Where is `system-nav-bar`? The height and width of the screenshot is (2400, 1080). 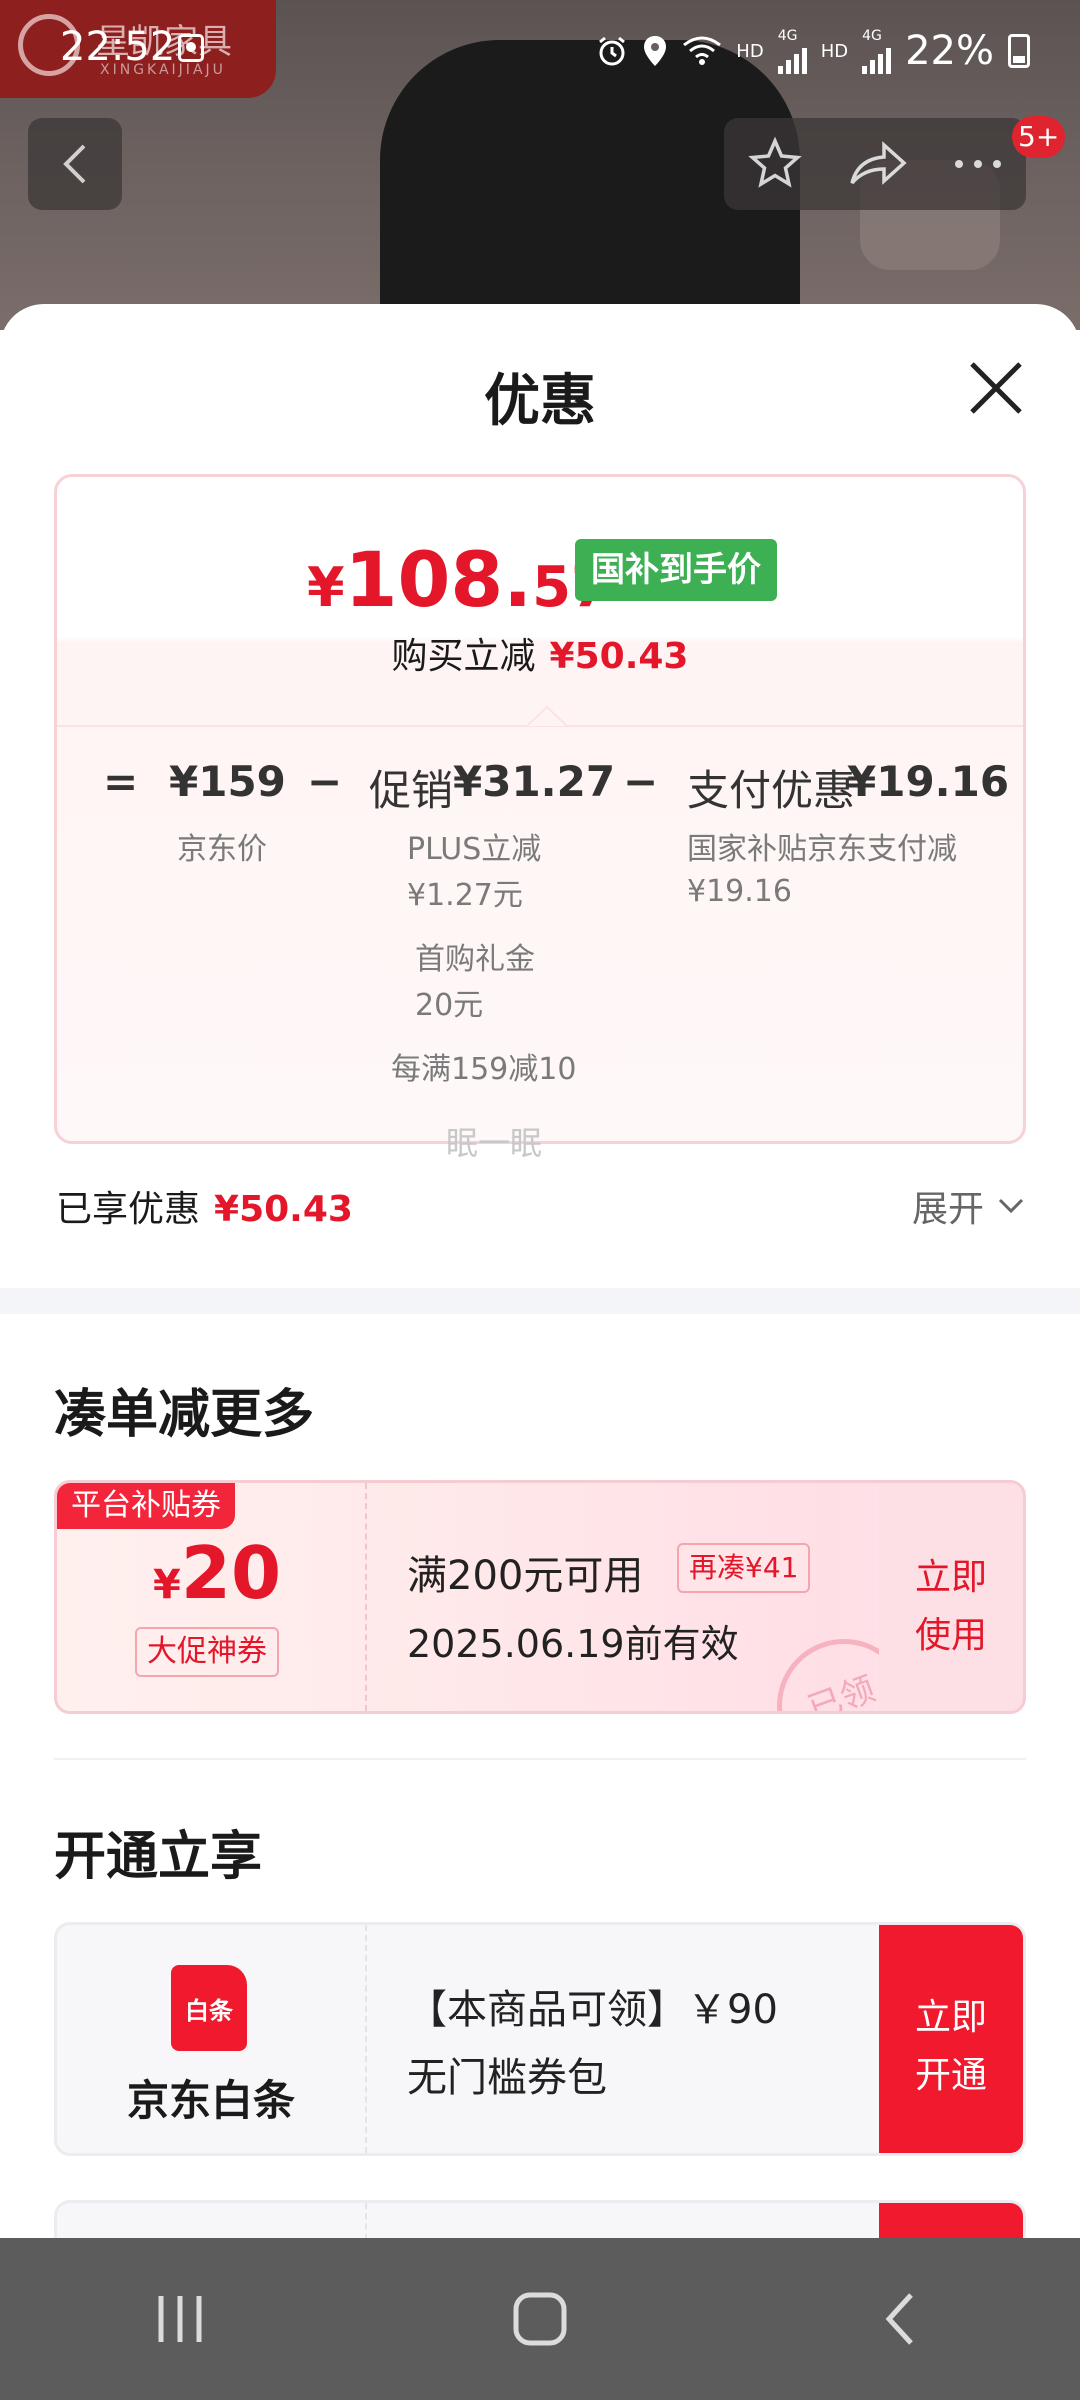 system-nav-bar is located at coordinates (540, 2319).